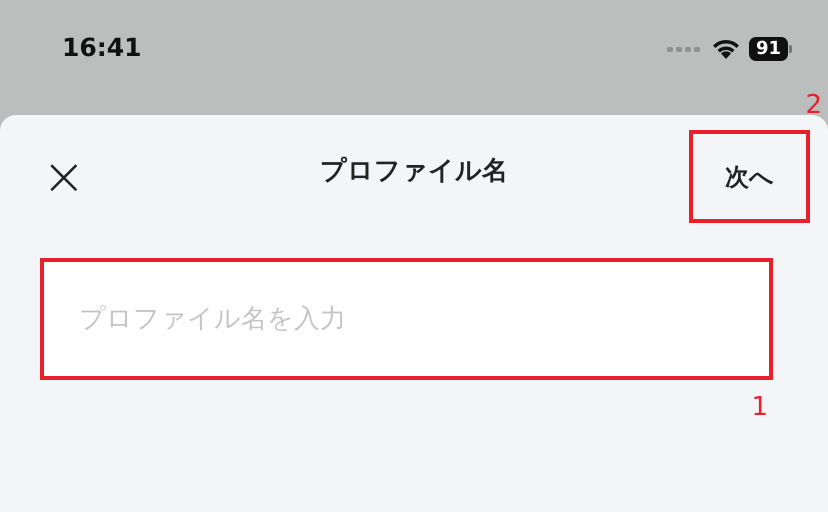 This screenshot has height=512, width=828. What do you see at coordinates (759, 407) in the screenshot?
I see `annotation-number: 1` at bounding box center [759, 407].